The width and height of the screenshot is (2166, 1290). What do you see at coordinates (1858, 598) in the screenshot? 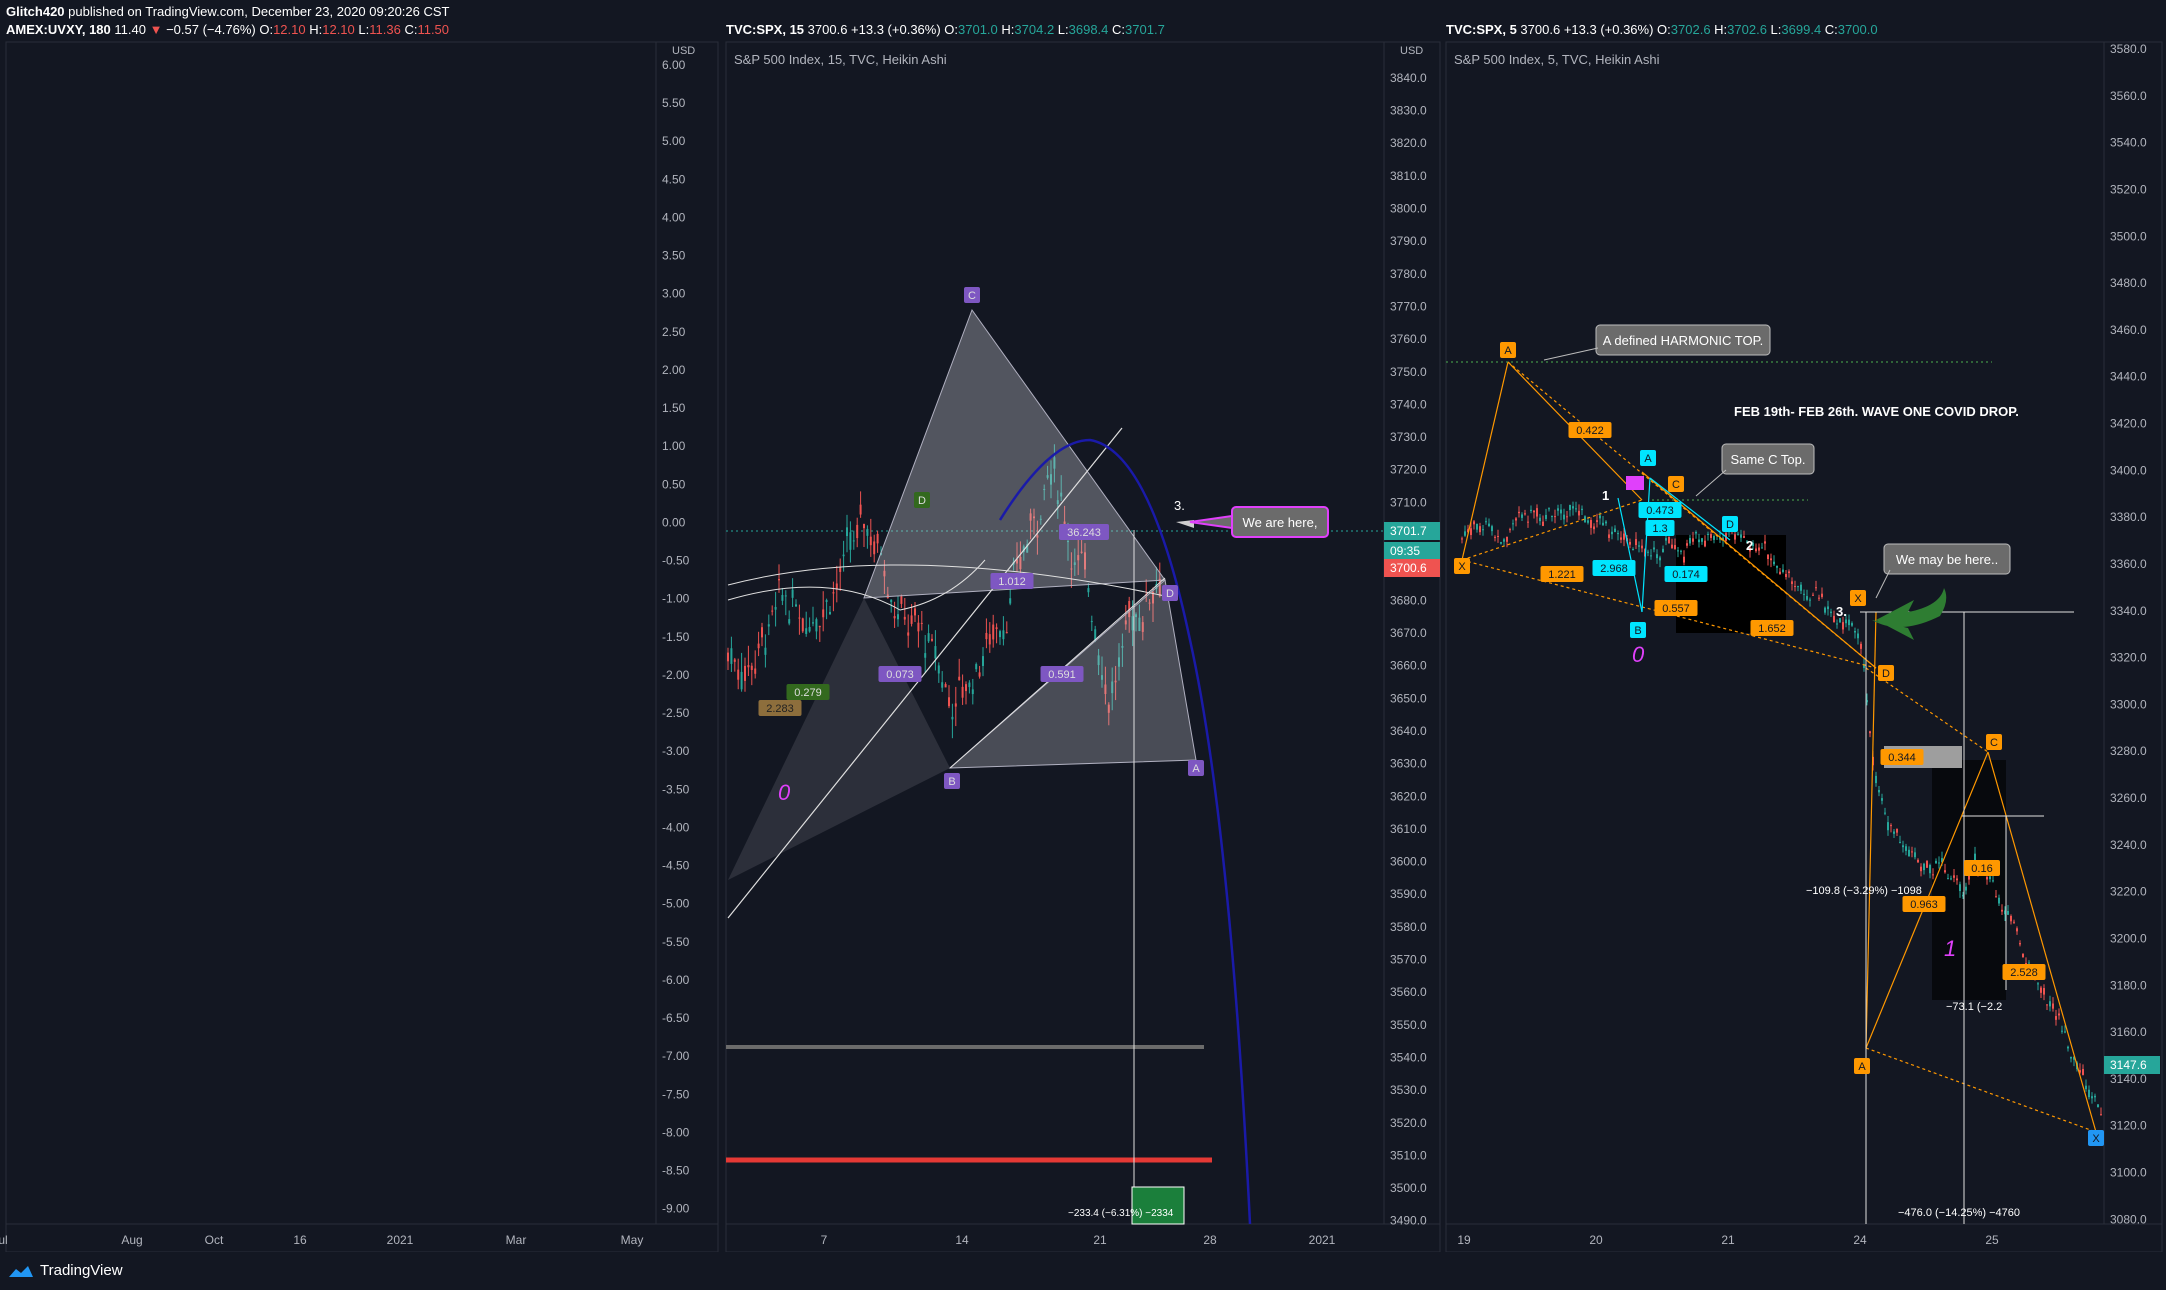
I see `pattern-point: X` at bounding box center [1858, 598].